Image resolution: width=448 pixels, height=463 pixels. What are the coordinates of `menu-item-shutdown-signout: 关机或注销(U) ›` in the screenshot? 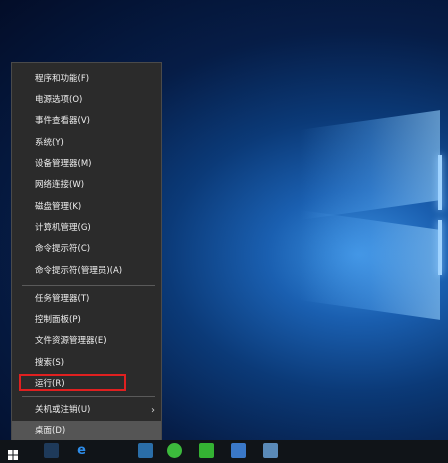 It's located at (86, 410).